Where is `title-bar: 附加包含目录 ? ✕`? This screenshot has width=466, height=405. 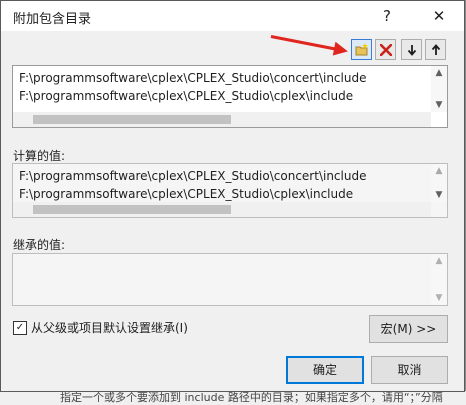
title-bar: 附加包含目录 ? ✕ is located at coordinates (232, 16).